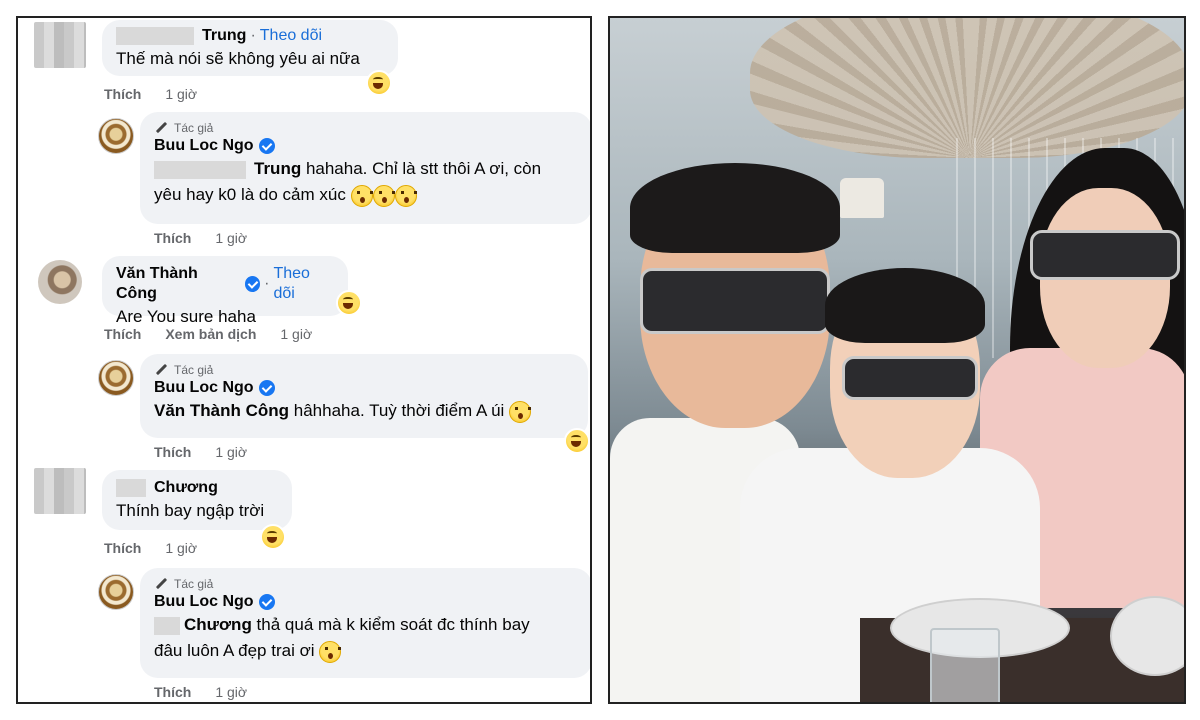 Image resolution: width=1200 pixels, height=720 pixels. I want to click on boy-sunglasses, so click(910, 378).